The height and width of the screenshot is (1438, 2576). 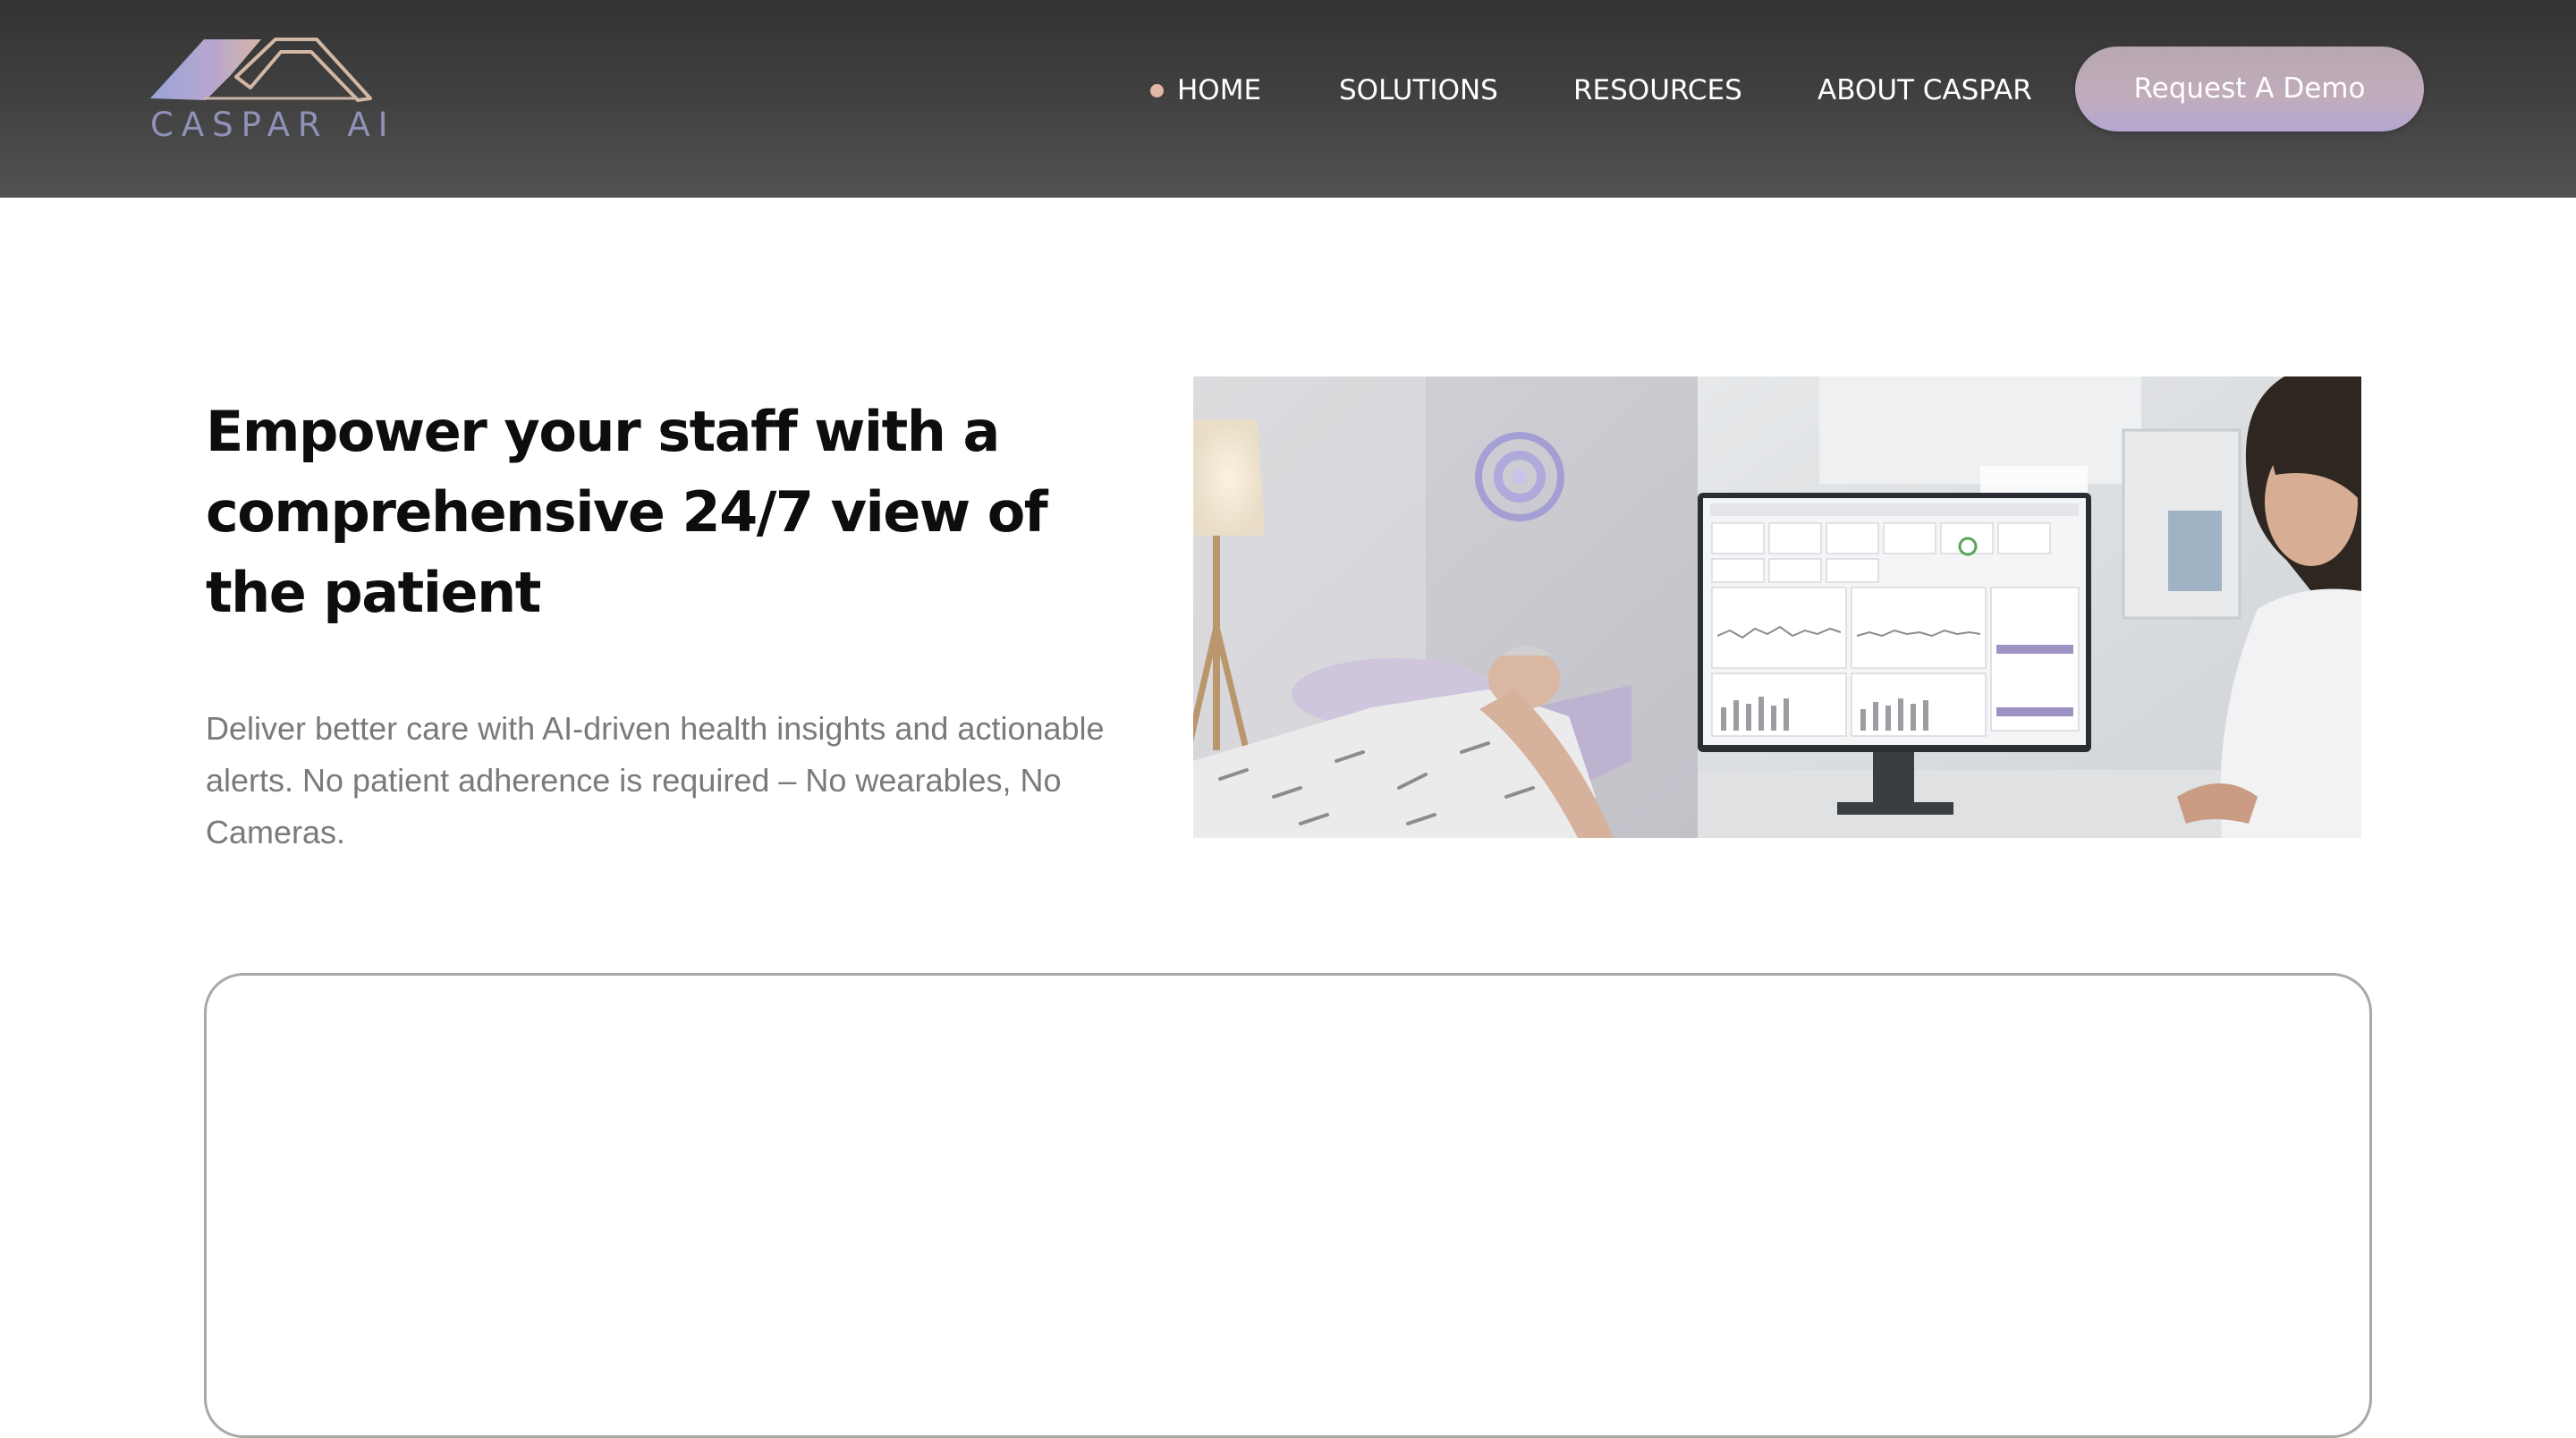 What do you see at coordinates (273, 125) in the screenshot?
I see `logo-wordmark: CASPAR AI` at bounding box center [273, 125].